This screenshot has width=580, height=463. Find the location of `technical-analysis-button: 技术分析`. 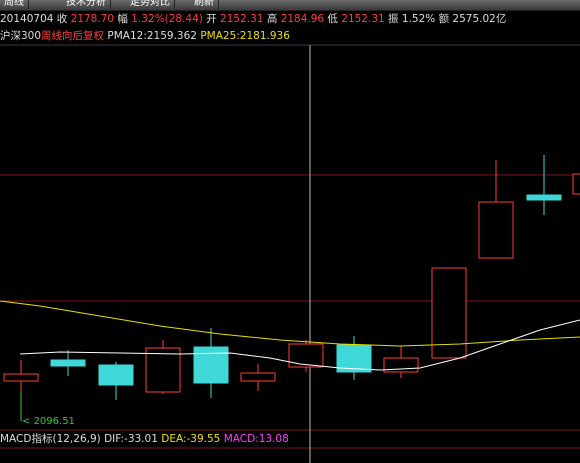

technical-analysis-button: 技术分析 is located at coordinates (86, 4).